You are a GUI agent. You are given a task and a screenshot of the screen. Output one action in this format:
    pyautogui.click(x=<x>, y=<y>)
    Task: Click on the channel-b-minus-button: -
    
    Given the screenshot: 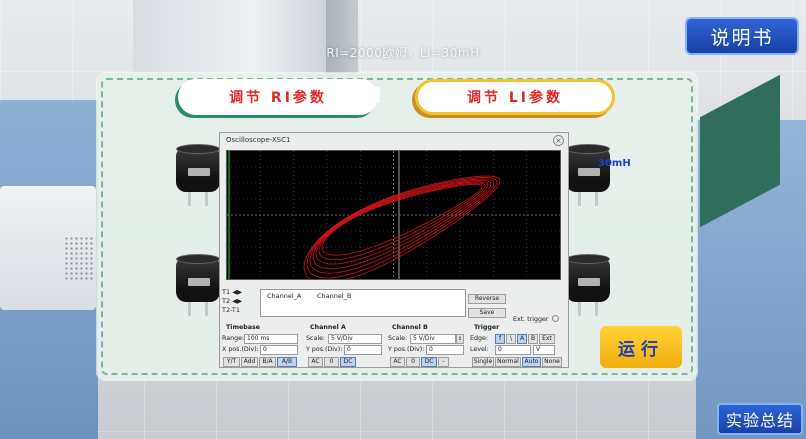 What is the action you would take?
    pyautogui.click(x=443, y=362)
    